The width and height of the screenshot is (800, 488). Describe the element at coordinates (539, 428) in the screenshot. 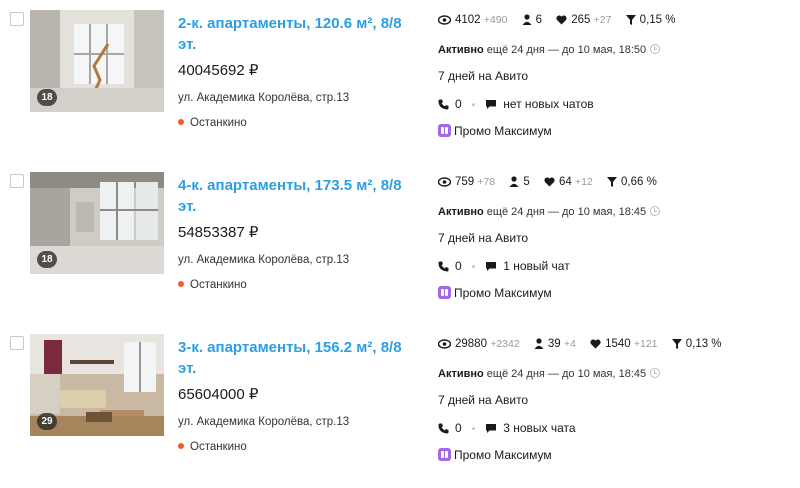

I see `chats-status: 3 новых чата` at that location.